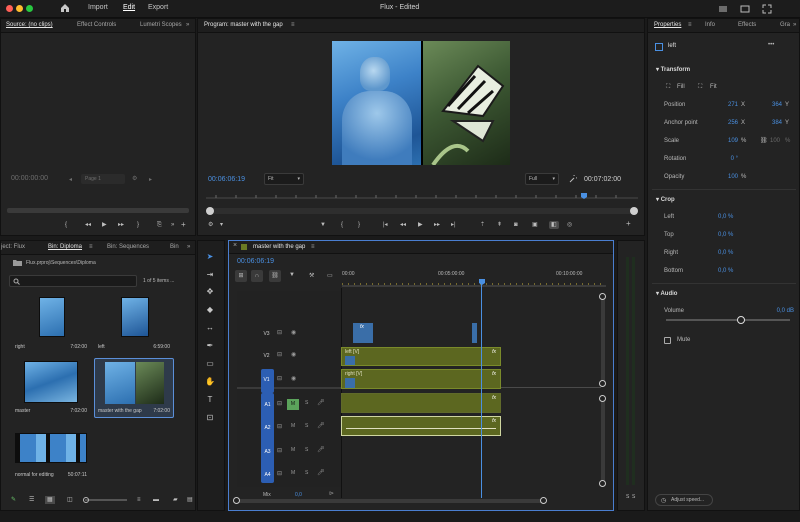 This screenshot has height=522, width=800. I want to click on scale-width: 100, so click(775, 141).